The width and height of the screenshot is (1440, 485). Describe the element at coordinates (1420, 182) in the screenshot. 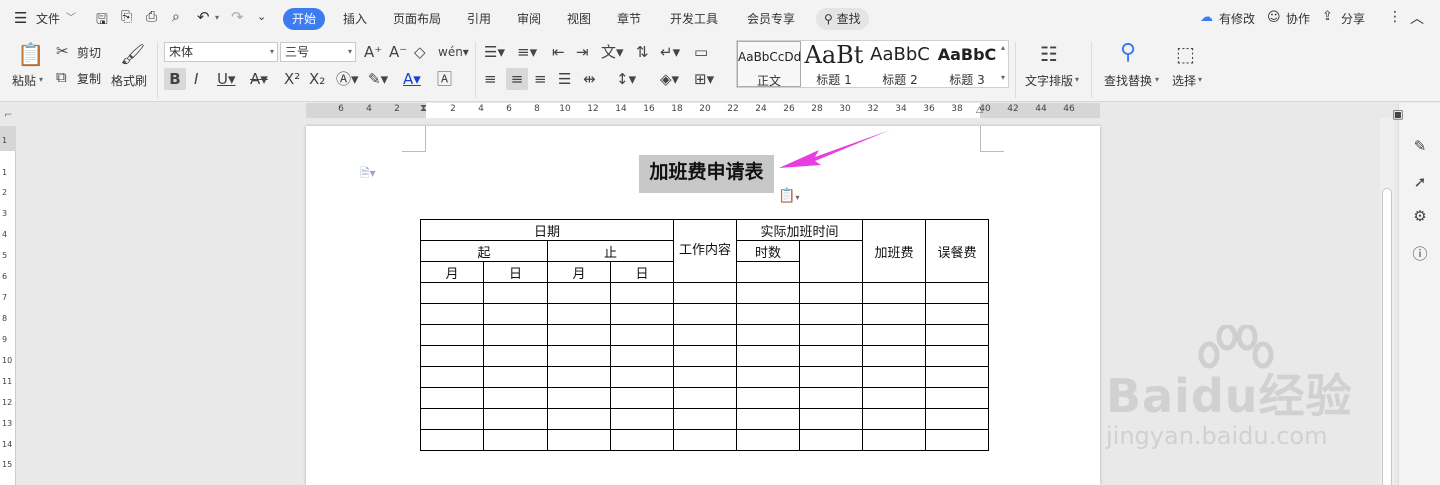

I see `cursor-select-icon: ➚` at that location.